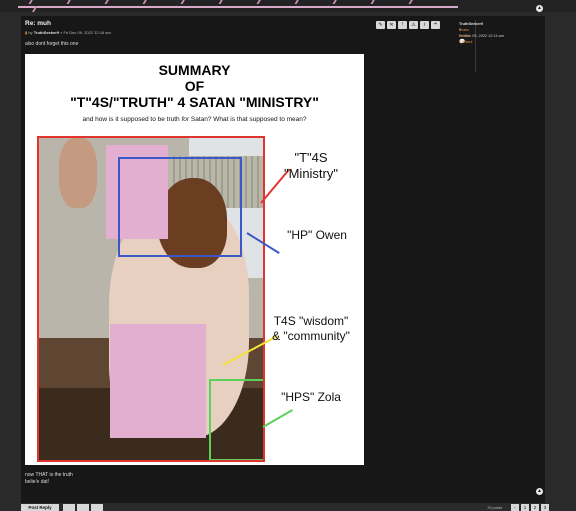 The width and height of the screenshot is (576, 511). What do you see at coordinates (46, 32) in the screenshot?
I see `post-author: TruthSeeker9` at bounding box center [46, 32].